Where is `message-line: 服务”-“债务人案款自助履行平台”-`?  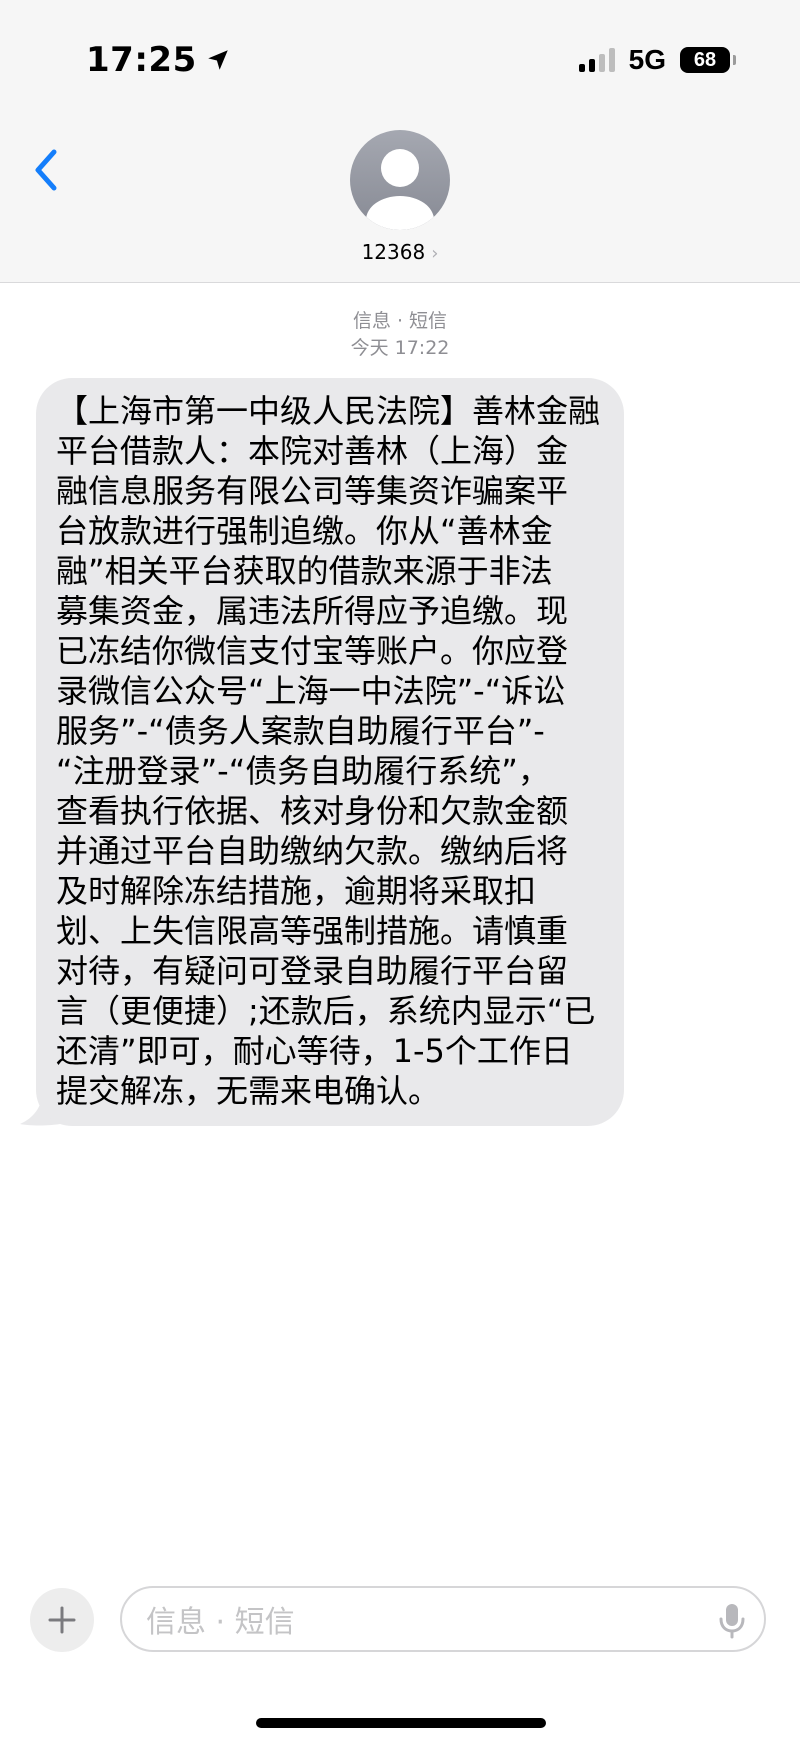 message-line: 服务”-“债务人案款自助履行平台”- is located at coordinates (300, 731).